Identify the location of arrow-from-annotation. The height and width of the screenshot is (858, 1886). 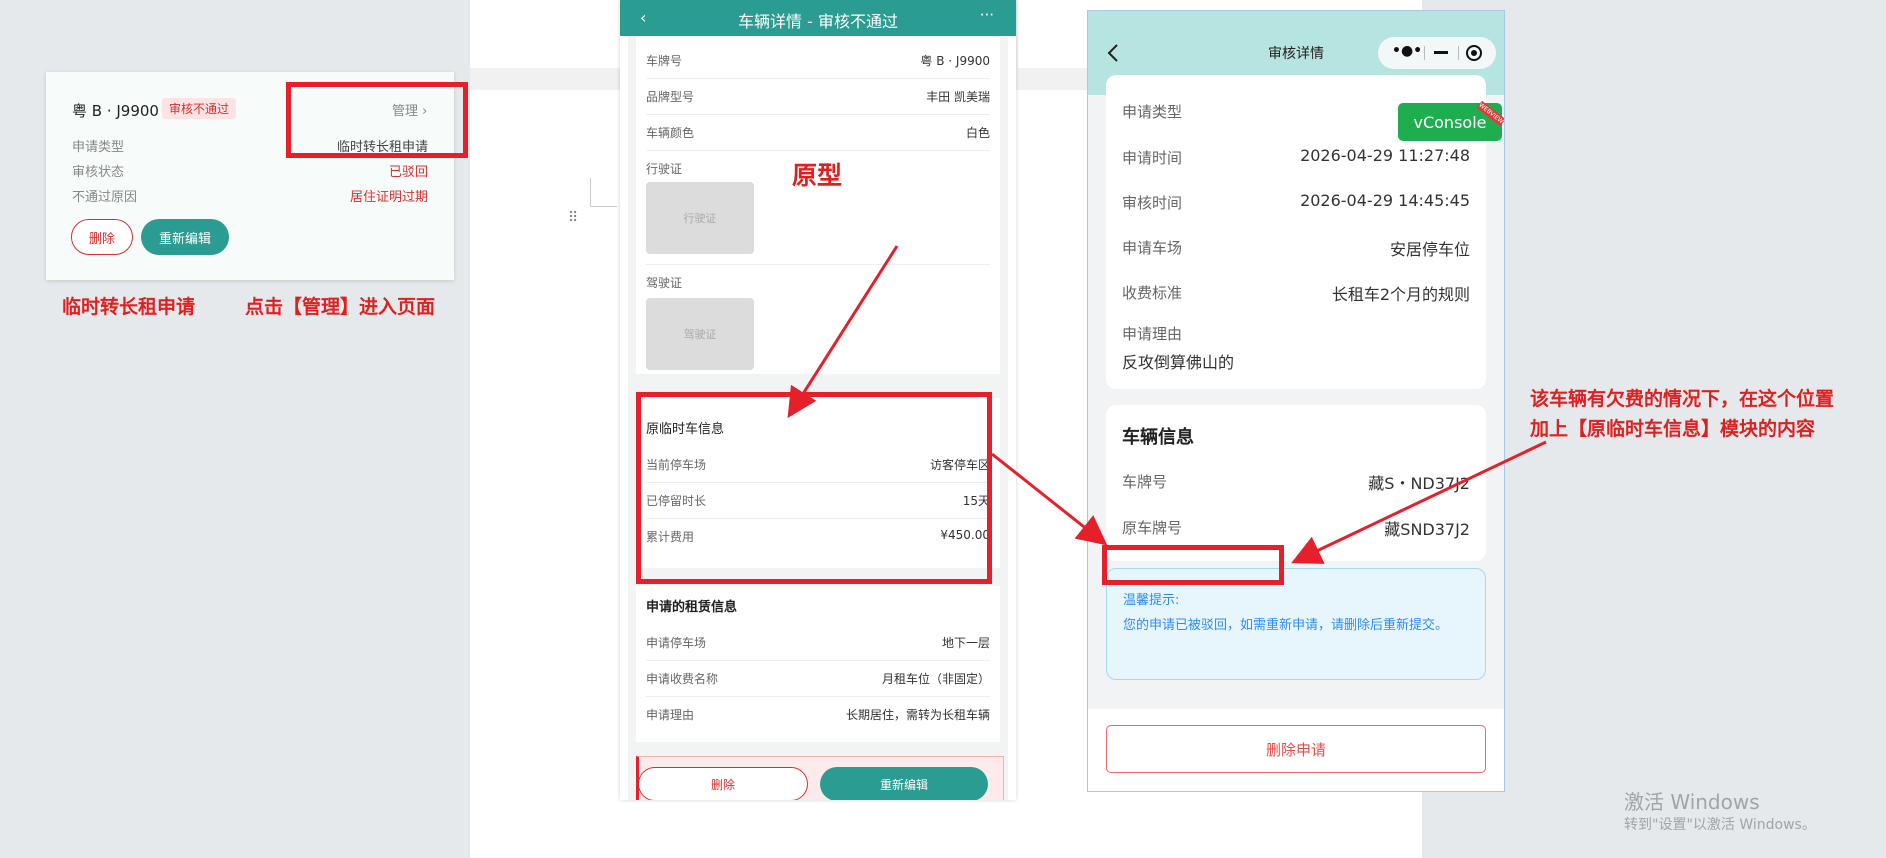
(1419, 502).